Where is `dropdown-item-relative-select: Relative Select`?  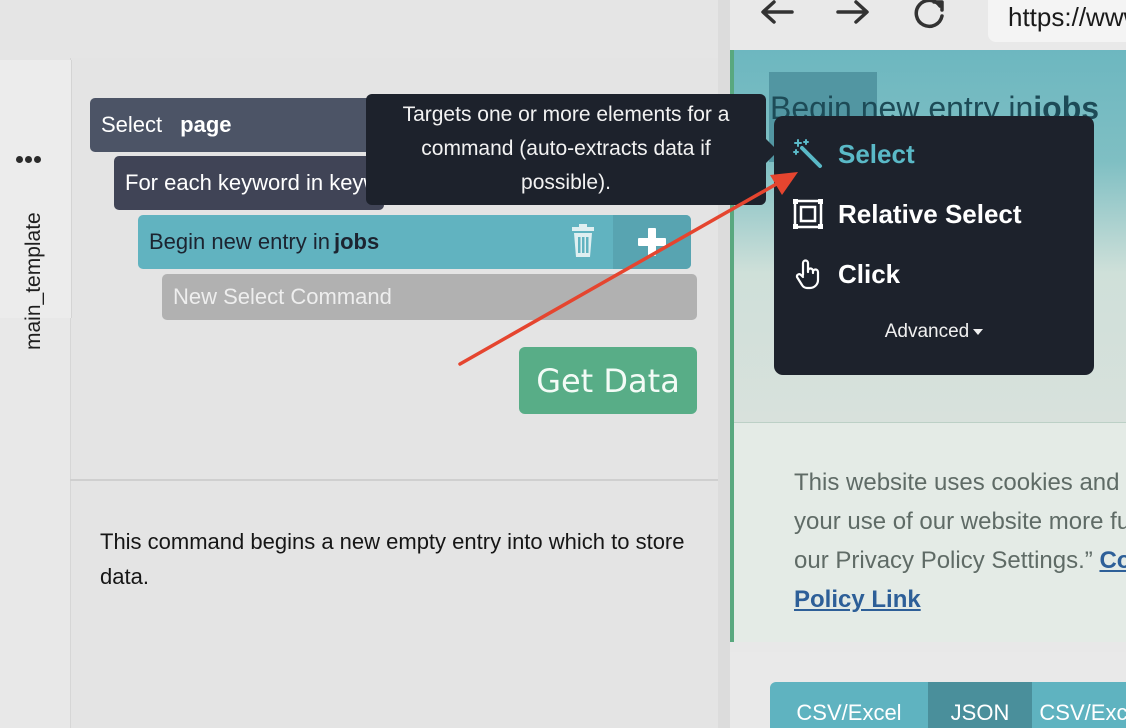 dropdown-item-relative-select: Relative Select is located at coordinates (907, 214).